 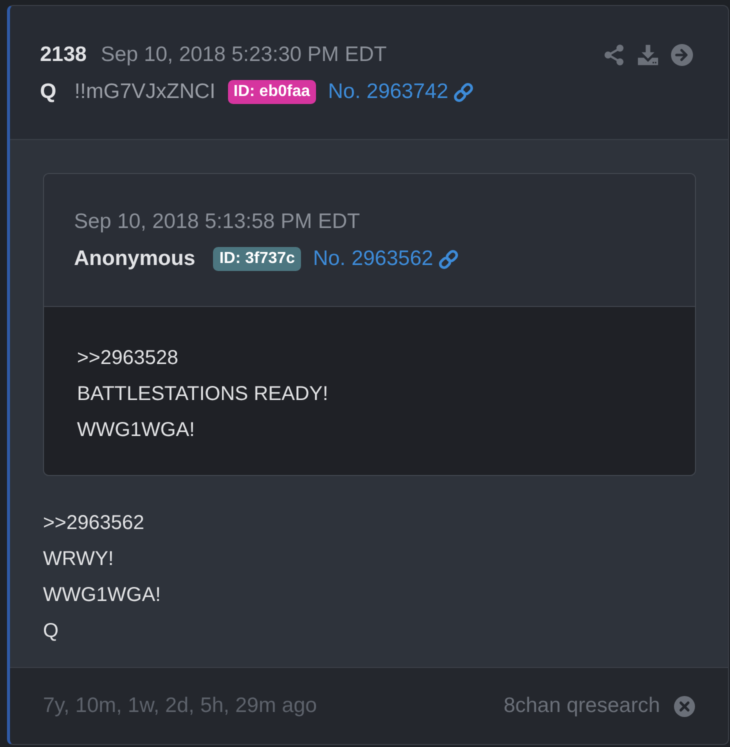 I want to click on post-text-line: BATTLESTATIONS READY!, so click(x=203, y=394).